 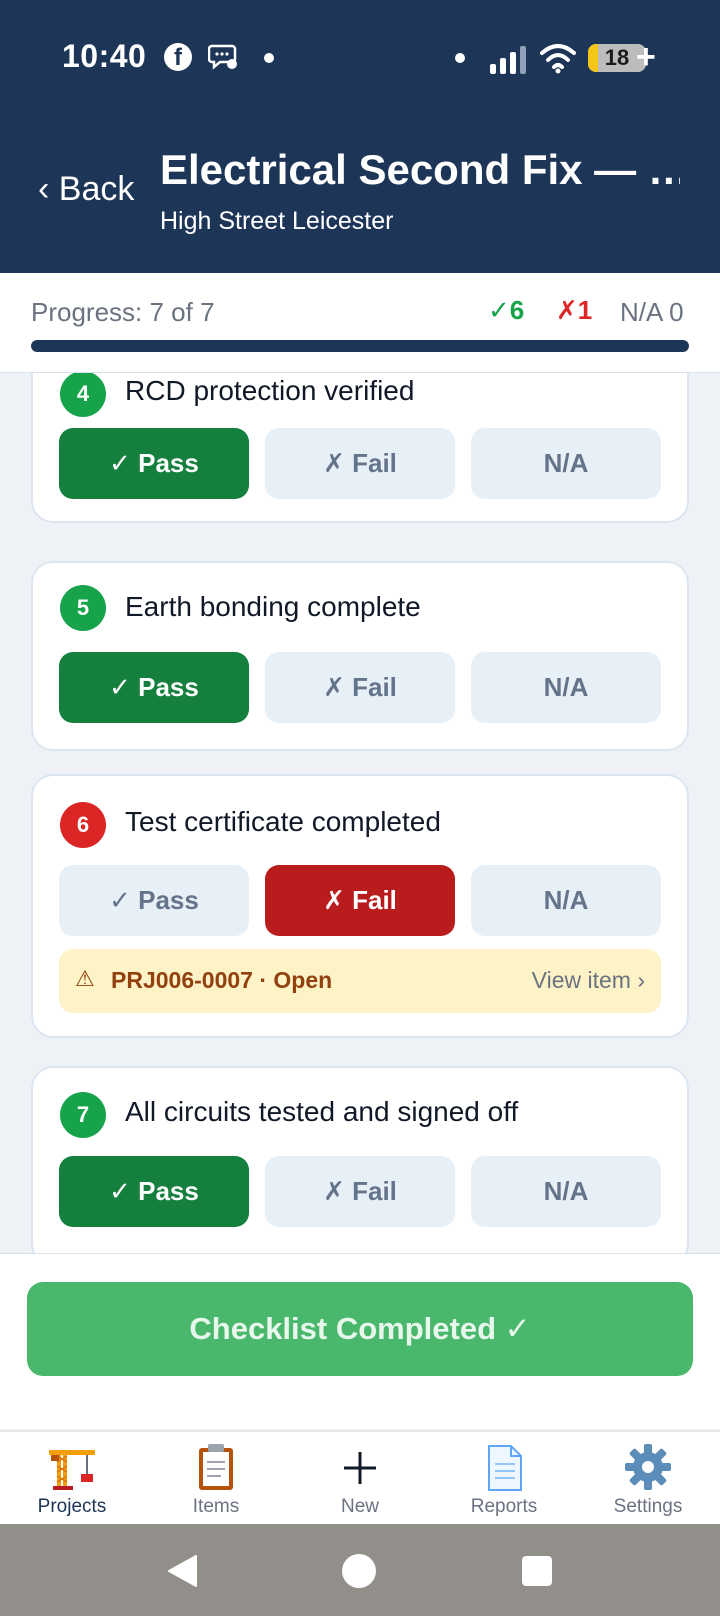 I want to click on page-subtitle: High Street Leicester, so click(x=277, y=221).